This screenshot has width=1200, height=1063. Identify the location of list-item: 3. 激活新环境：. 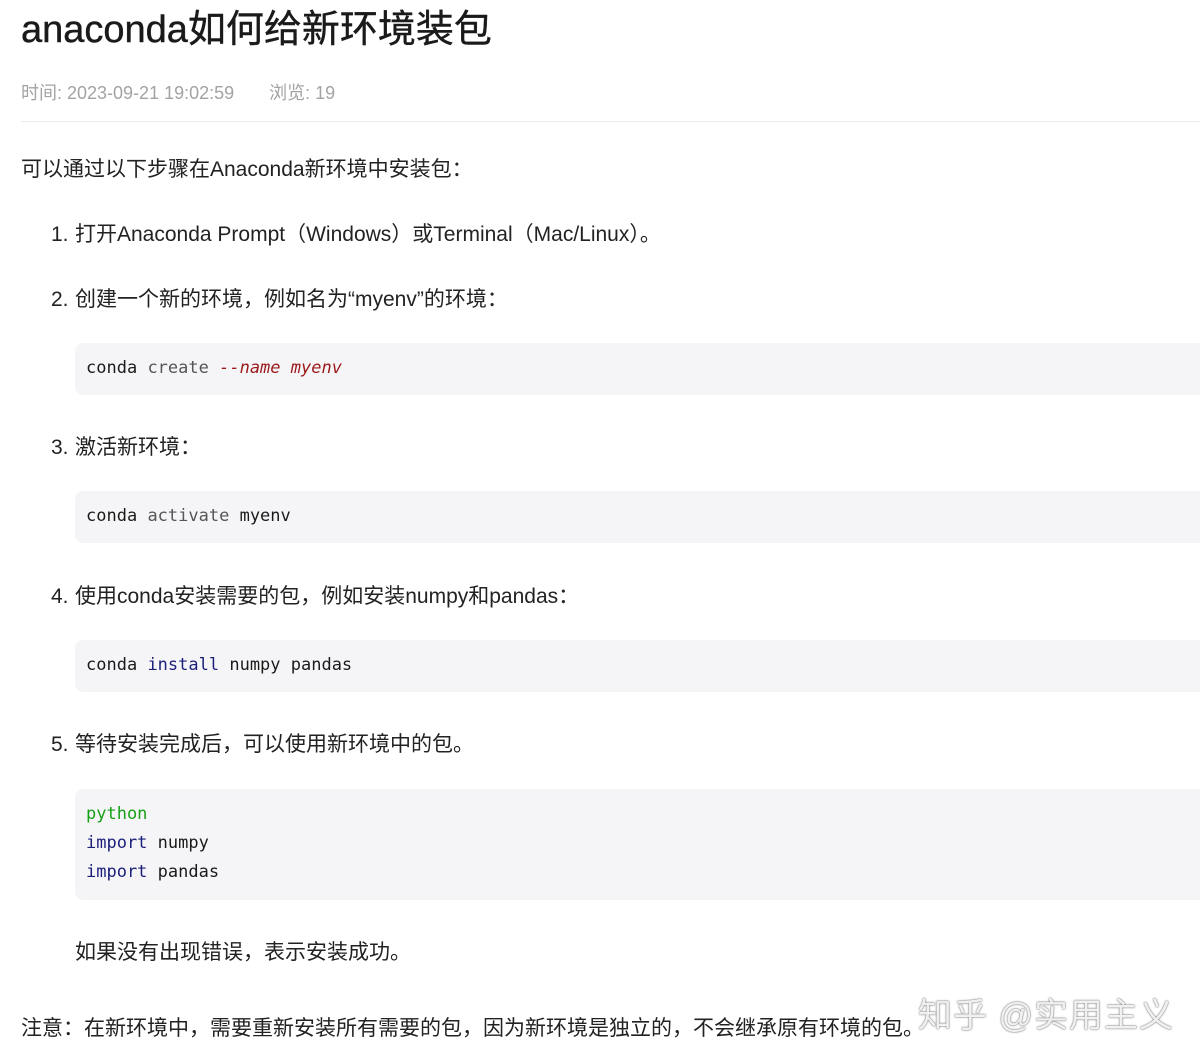
(126, 448).